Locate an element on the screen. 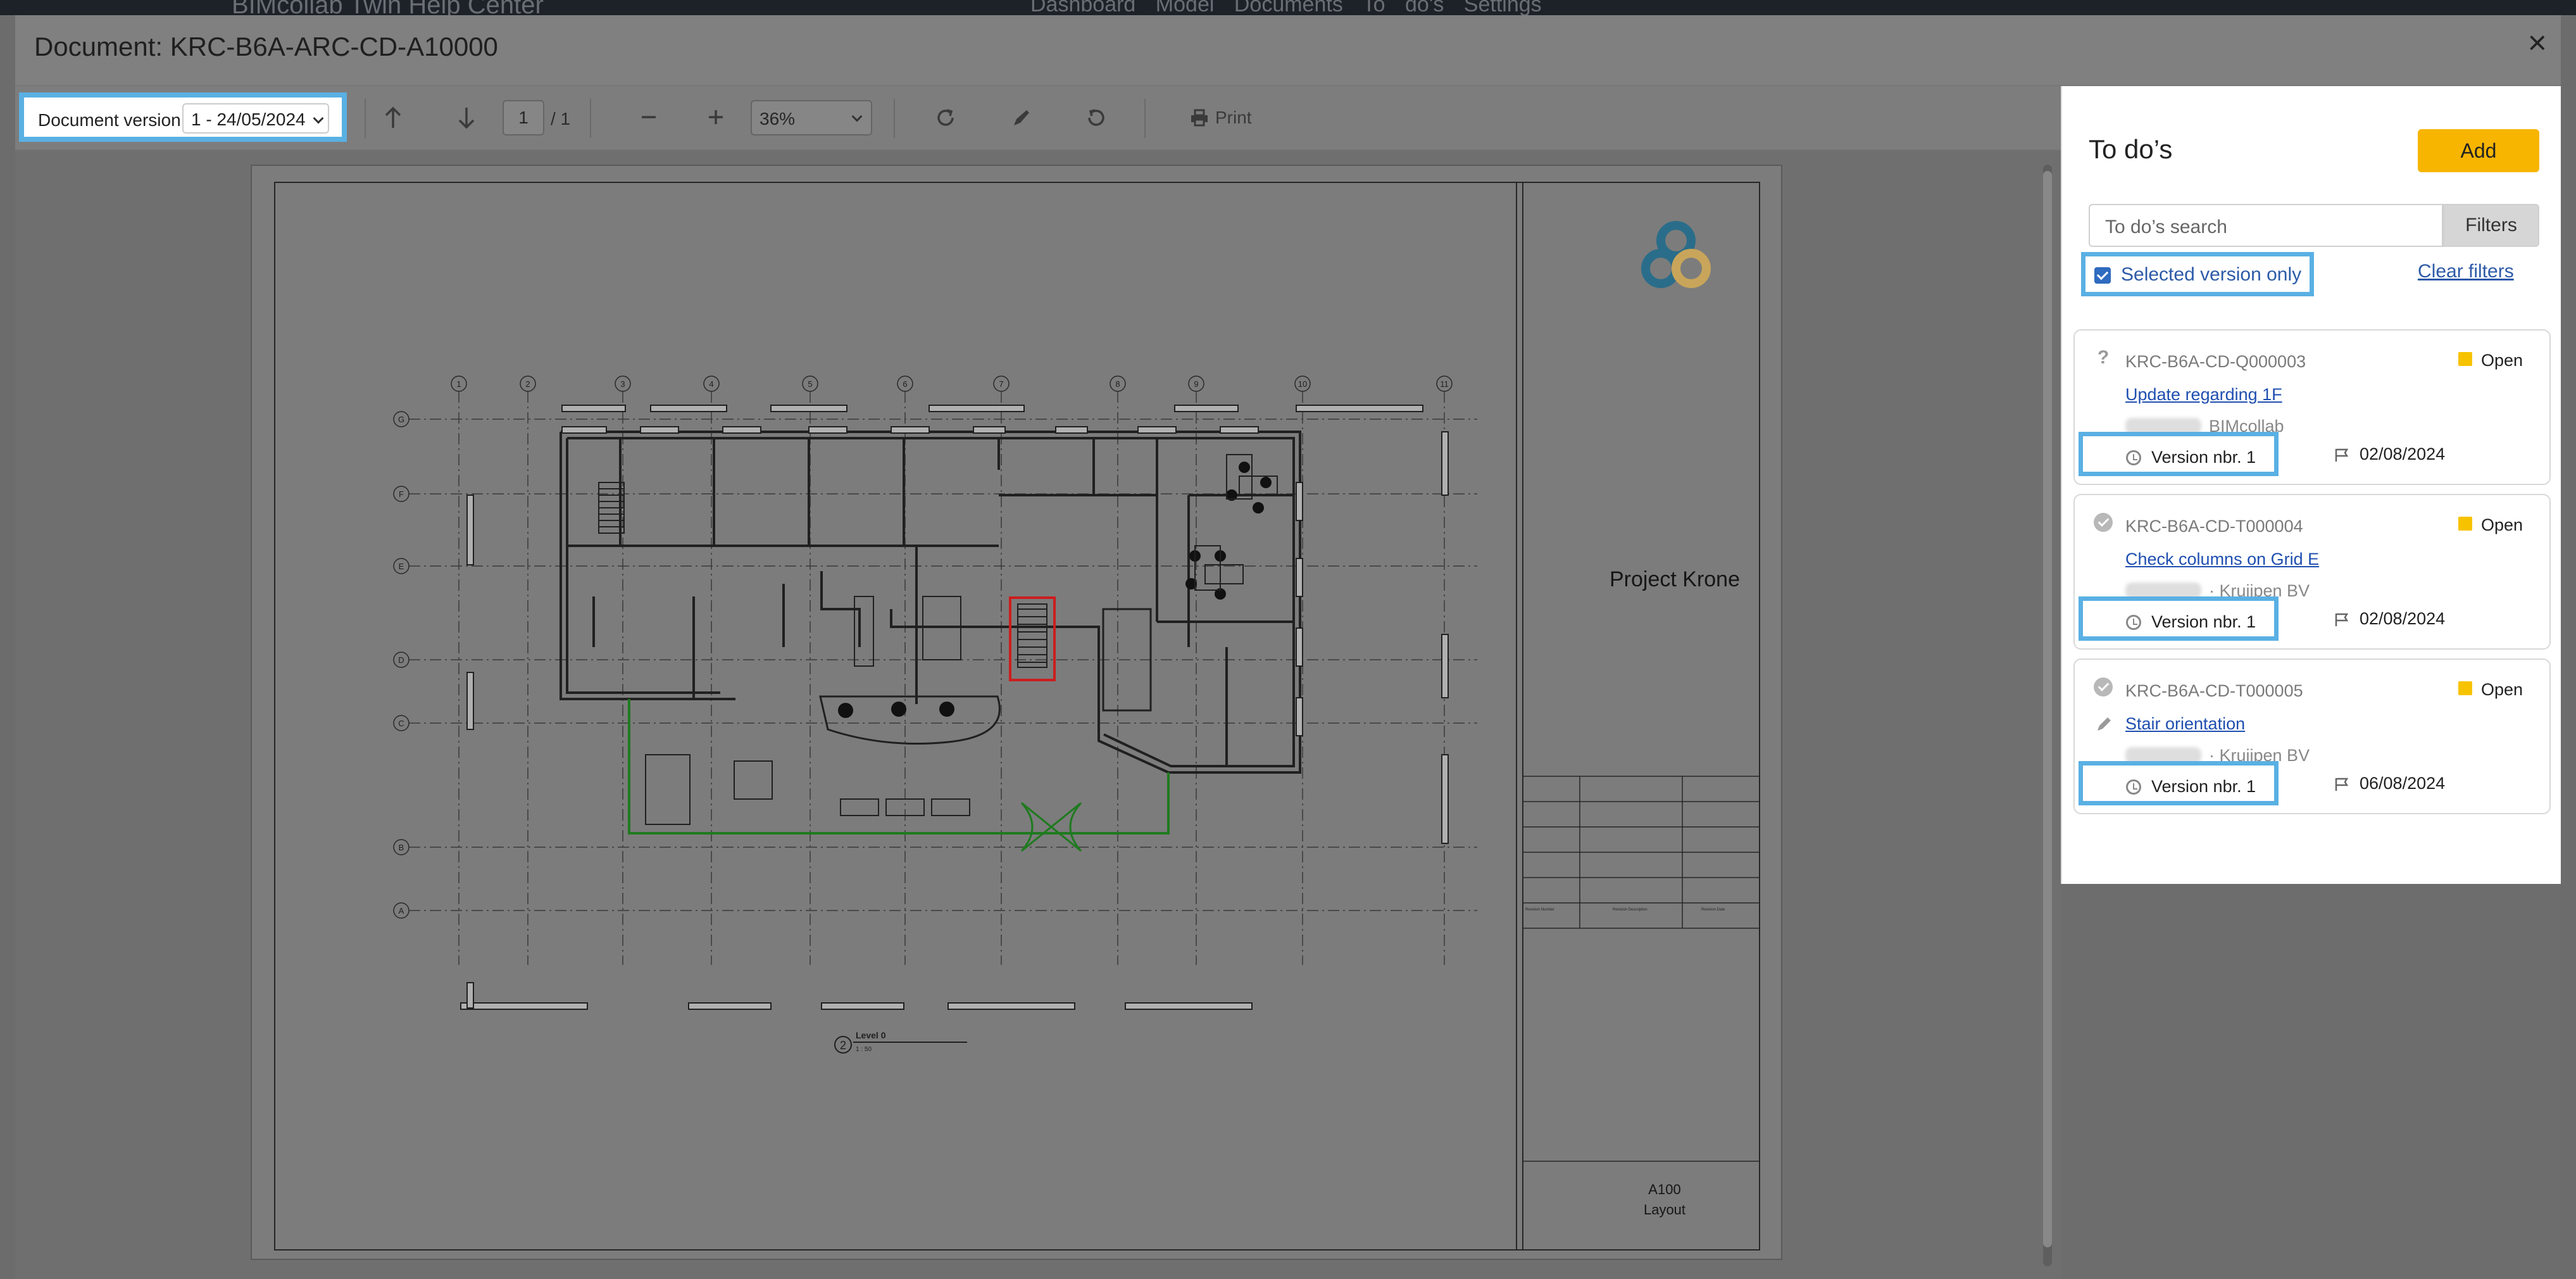  grid-column-label: 4 is located at coordinates (711, 384).